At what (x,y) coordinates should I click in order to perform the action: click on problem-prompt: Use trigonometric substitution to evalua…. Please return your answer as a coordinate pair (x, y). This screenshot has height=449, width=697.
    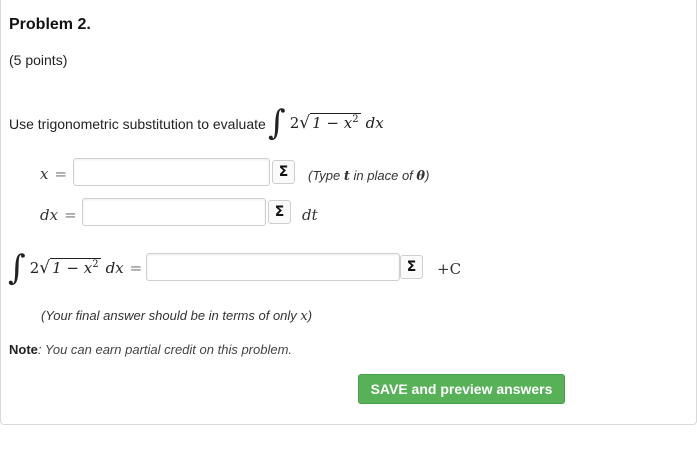
    Looking at the image, I should click on (137, 124).